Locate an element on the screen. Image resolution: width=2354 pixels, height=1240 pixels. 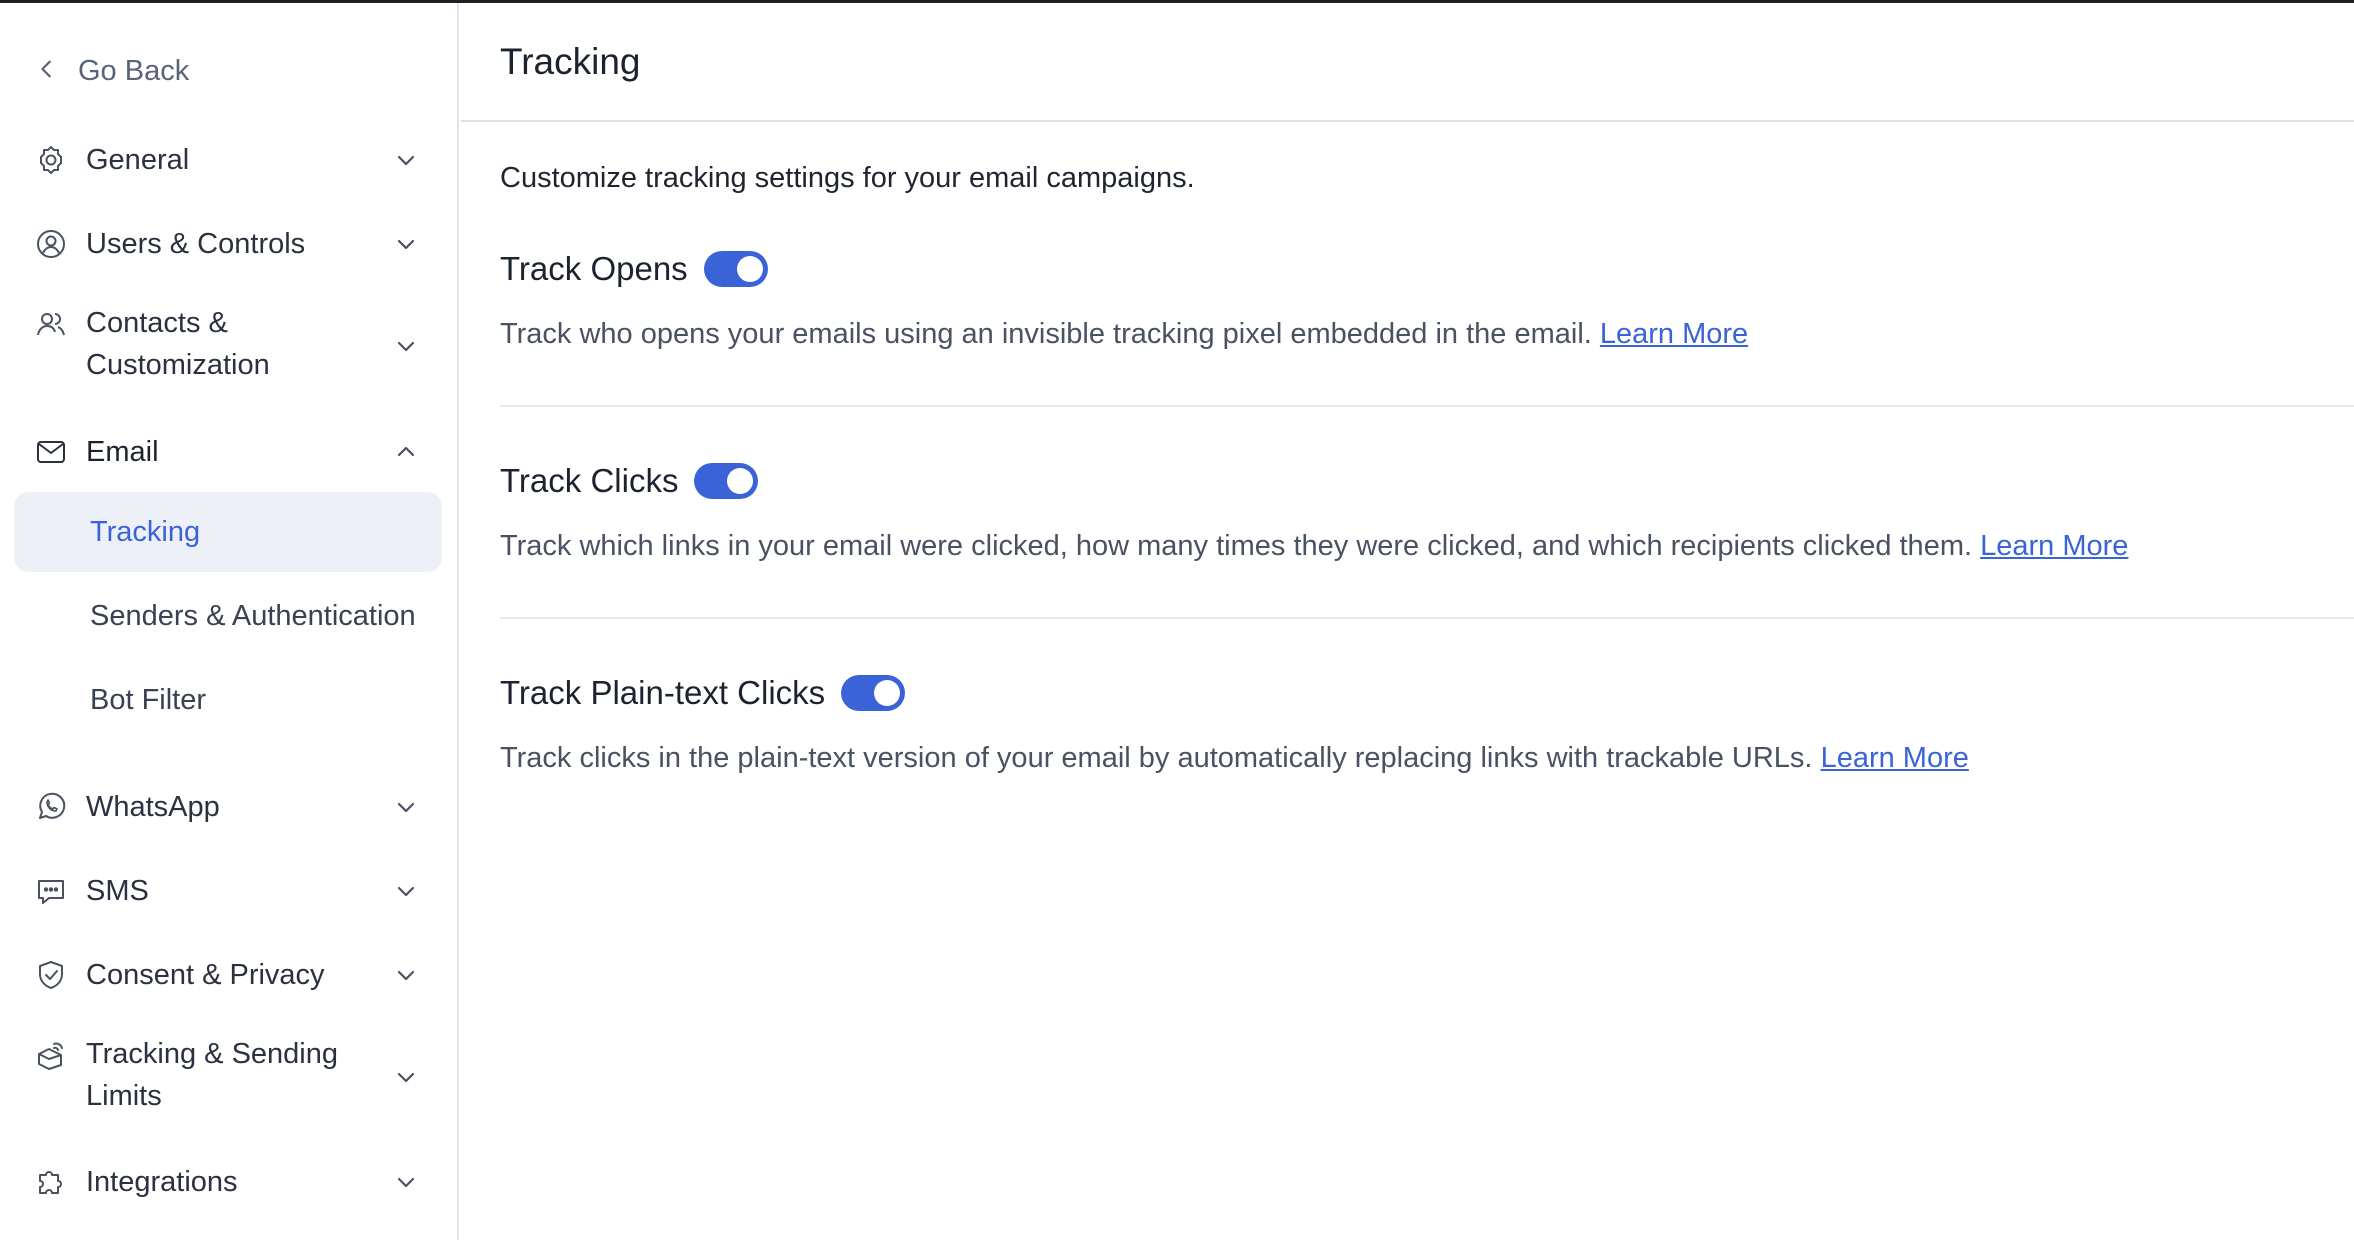
whatsapp-icon is located at coordinates (51, 807).